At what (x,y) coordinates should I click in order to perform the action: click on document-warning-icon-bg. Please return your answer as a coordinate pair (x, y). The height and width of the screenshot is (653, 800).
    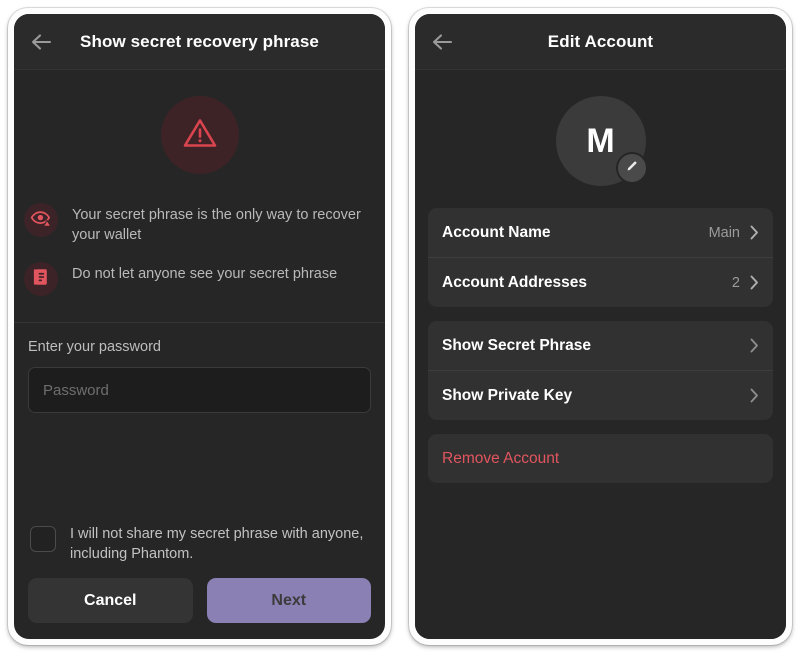
    Looking at the image, I should click on (41, 279).